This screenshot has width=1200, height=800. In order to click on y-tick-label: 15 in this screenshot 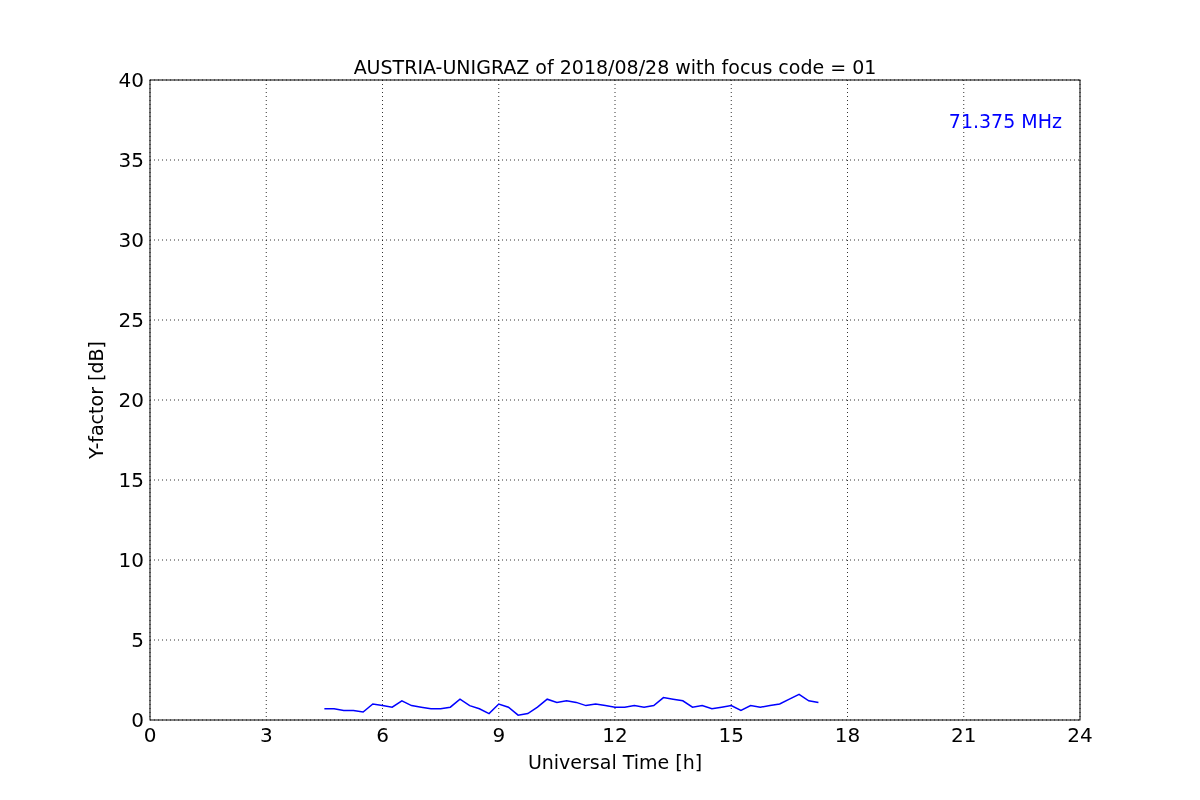, I will do `click(131, 480)`.